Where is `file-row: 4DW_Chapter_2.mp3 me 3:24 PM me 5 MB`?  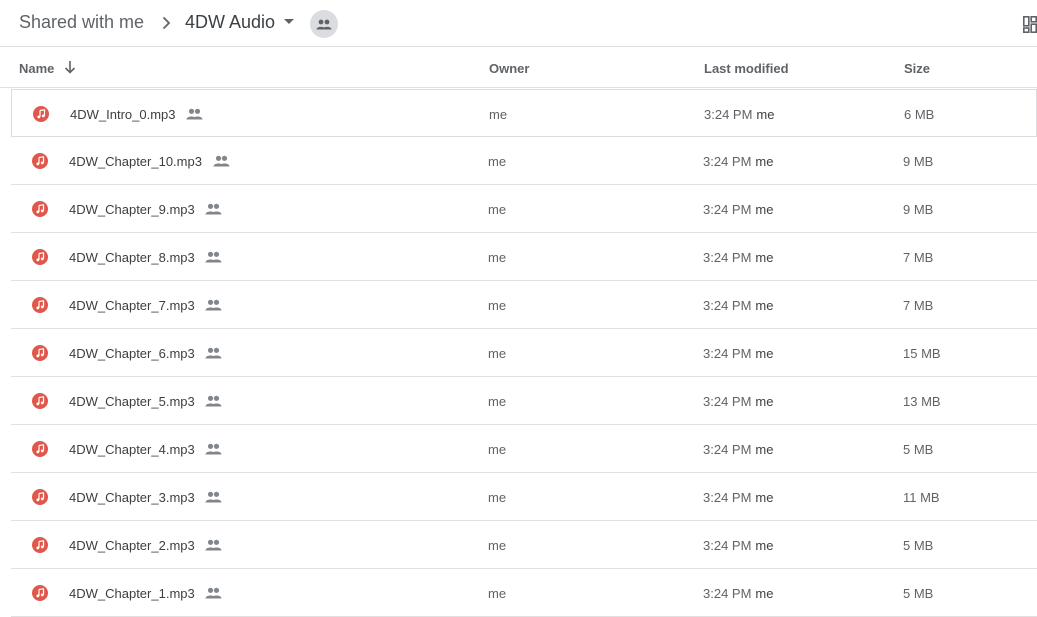 file-row: 4DW_Chapter_2.mp3 me 3:24 PM me 5 MB is located at coordinates (524, 545).